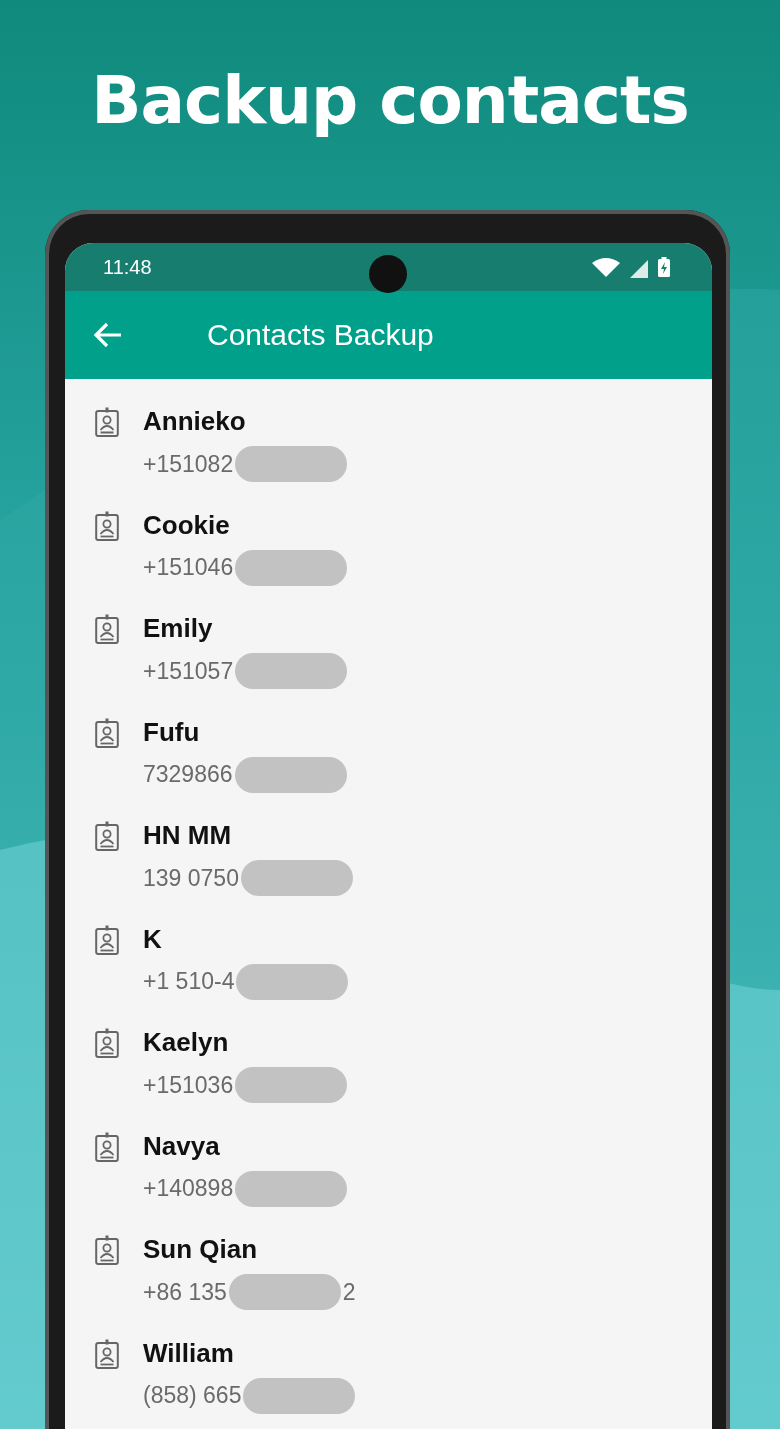  I want to click on contact-phone: 2, so click(349, 1292).